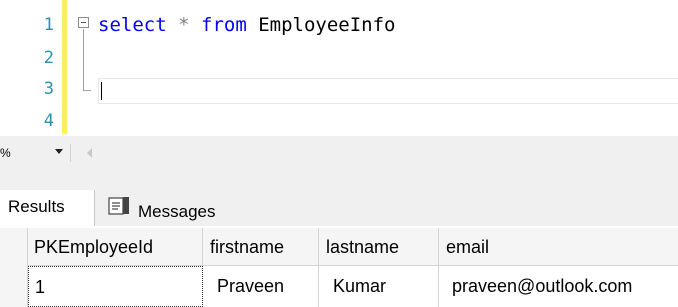  Describe the element at coordinates (48, 58) in the screenshot. I see `line-number: 2` at that location.